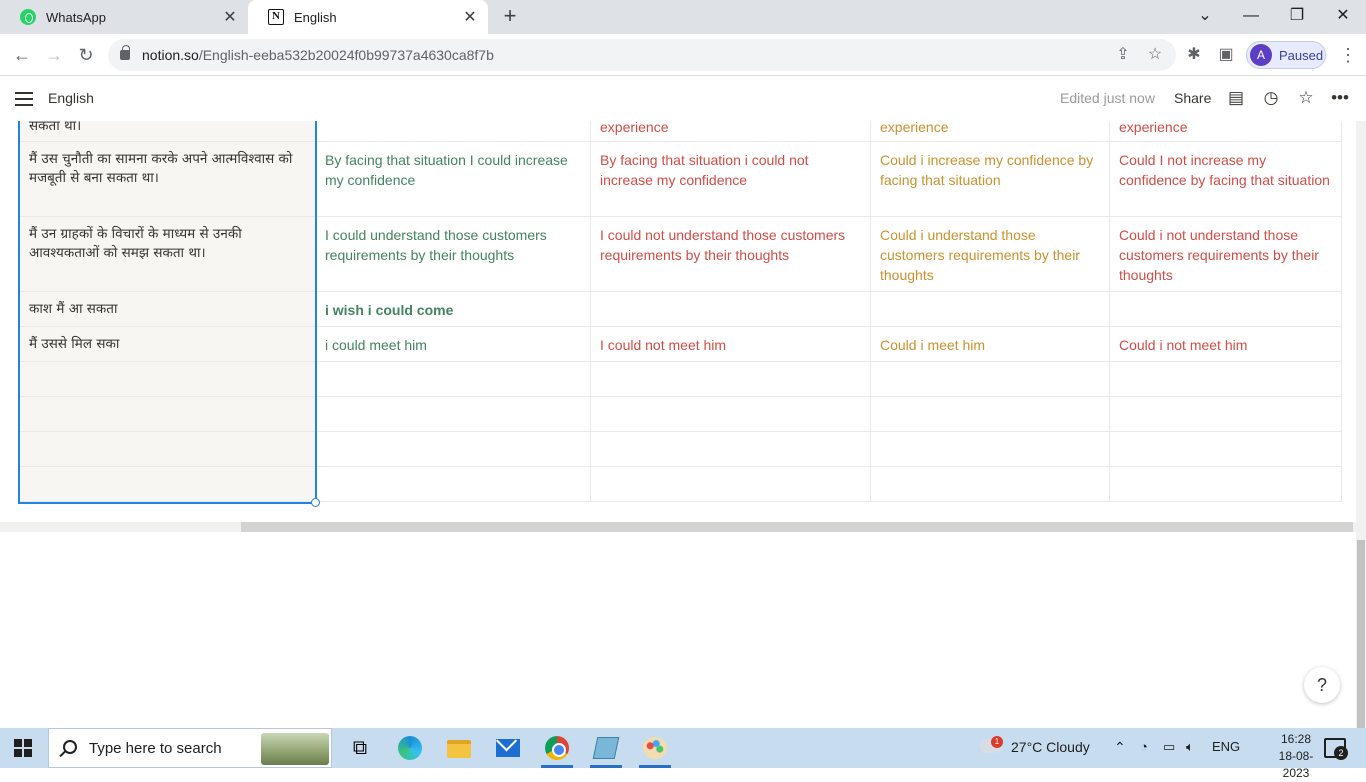 Image resolution: width=1366 pixels, height=782 pixels. I want to click on question-cell: experience, so click(990, 131).